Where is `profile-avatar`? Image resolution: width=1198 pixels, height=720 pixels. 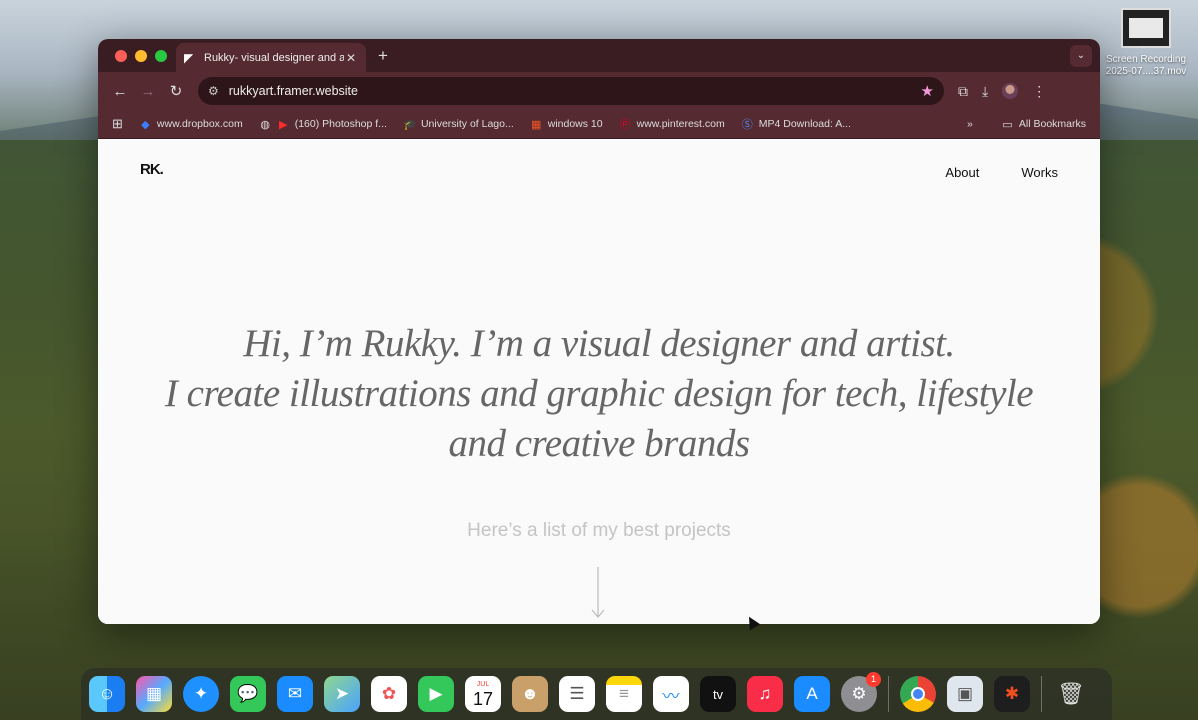
profile-avatar is located at coordinates (1010, 91).